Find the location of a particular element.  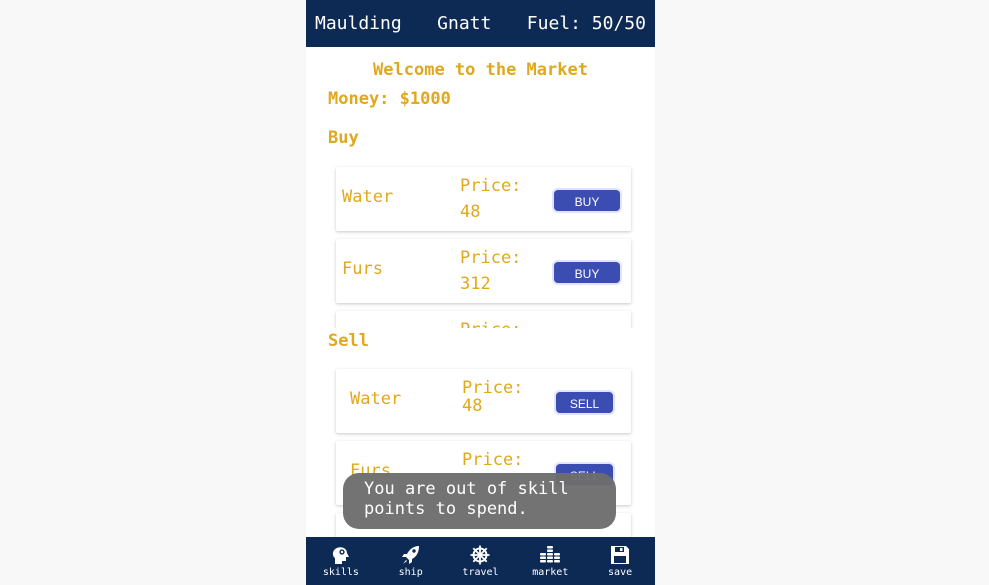

buy-heading: Buy is located at coordinates (343, 138).